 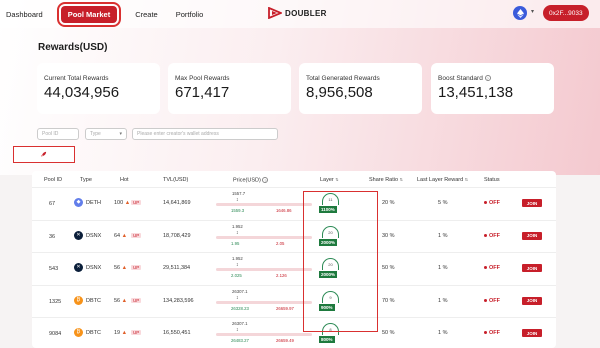 I want to click on nav-portfolio: Portfolio, so click(x=190, y=14).